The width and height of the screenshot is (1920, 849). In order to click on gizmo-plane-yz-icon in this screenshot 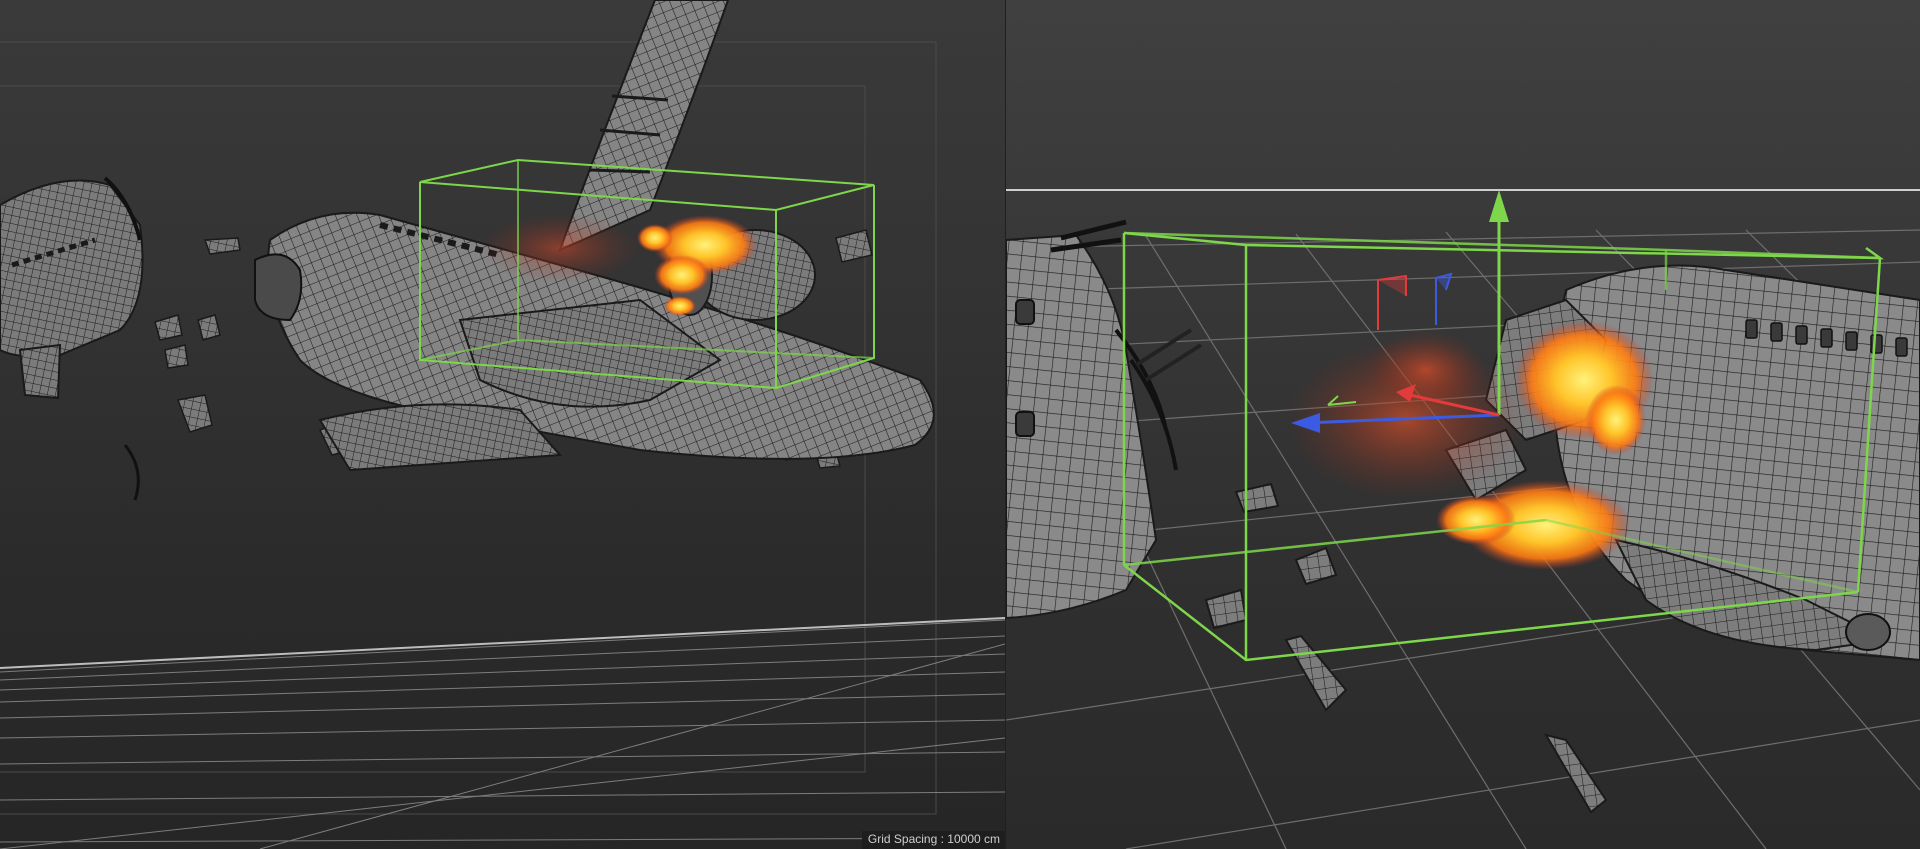, I will do `click(1444, 298)`.